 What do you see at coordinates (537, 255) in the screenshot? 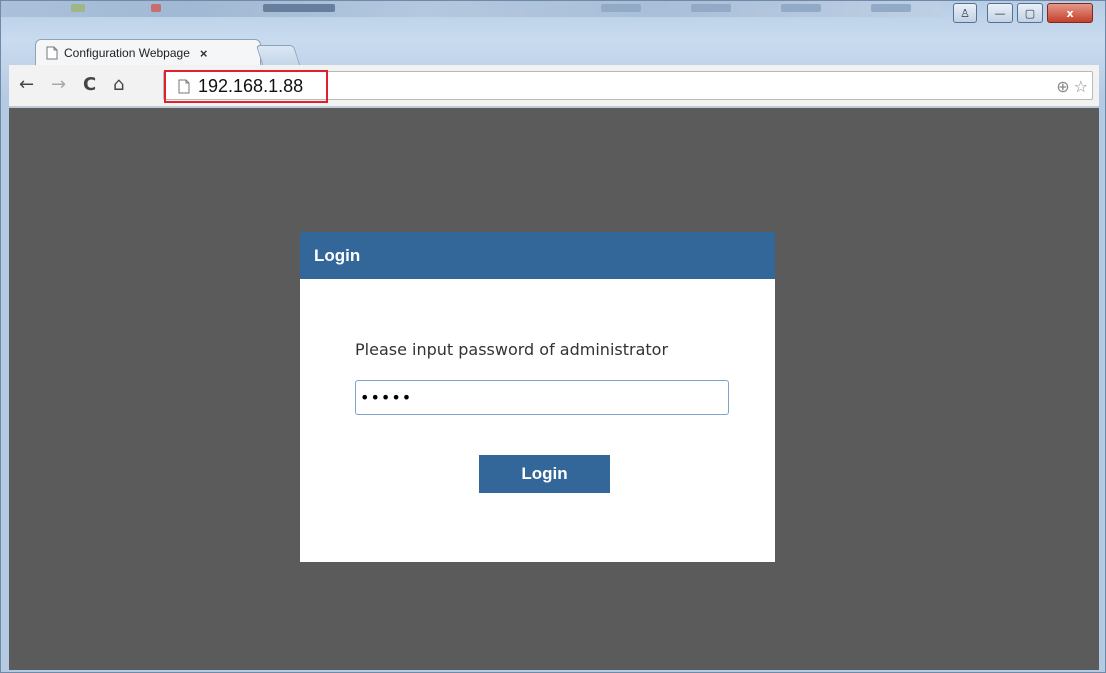
I see `login-dialog-title: Login` at bounding box center [537, 255].